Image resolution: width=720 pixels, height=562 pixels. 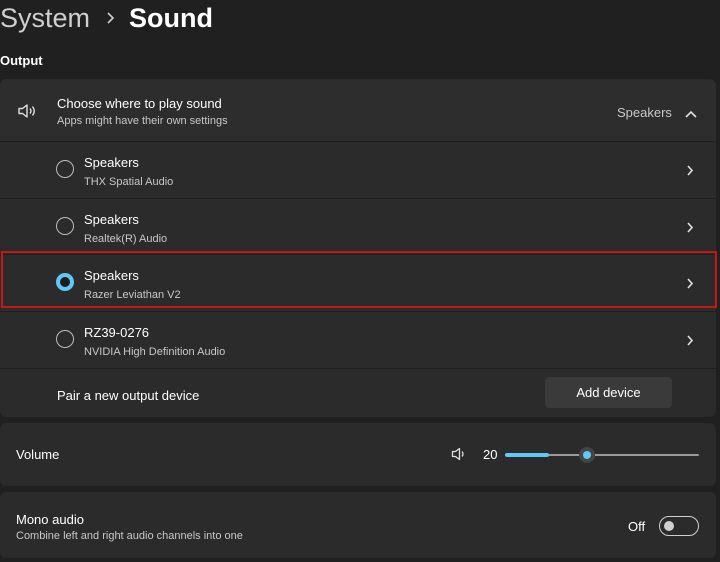 What do you see at coordinates (637, 526) in the screenshot?
I see `mono-audio-state: Off` at bounding box center [637, 526].